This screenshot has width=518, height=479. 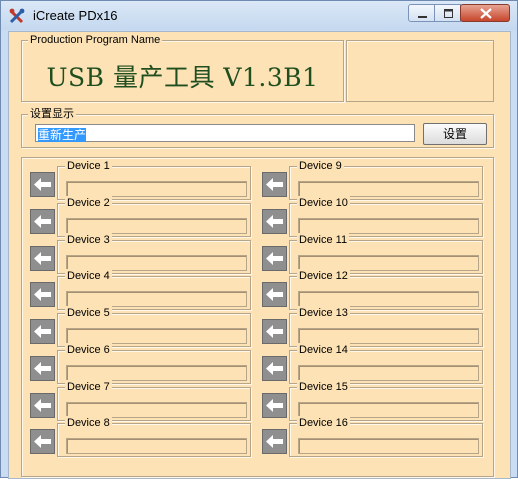 I want to click on device-slot: Device 8, so click(x=141, y=436).